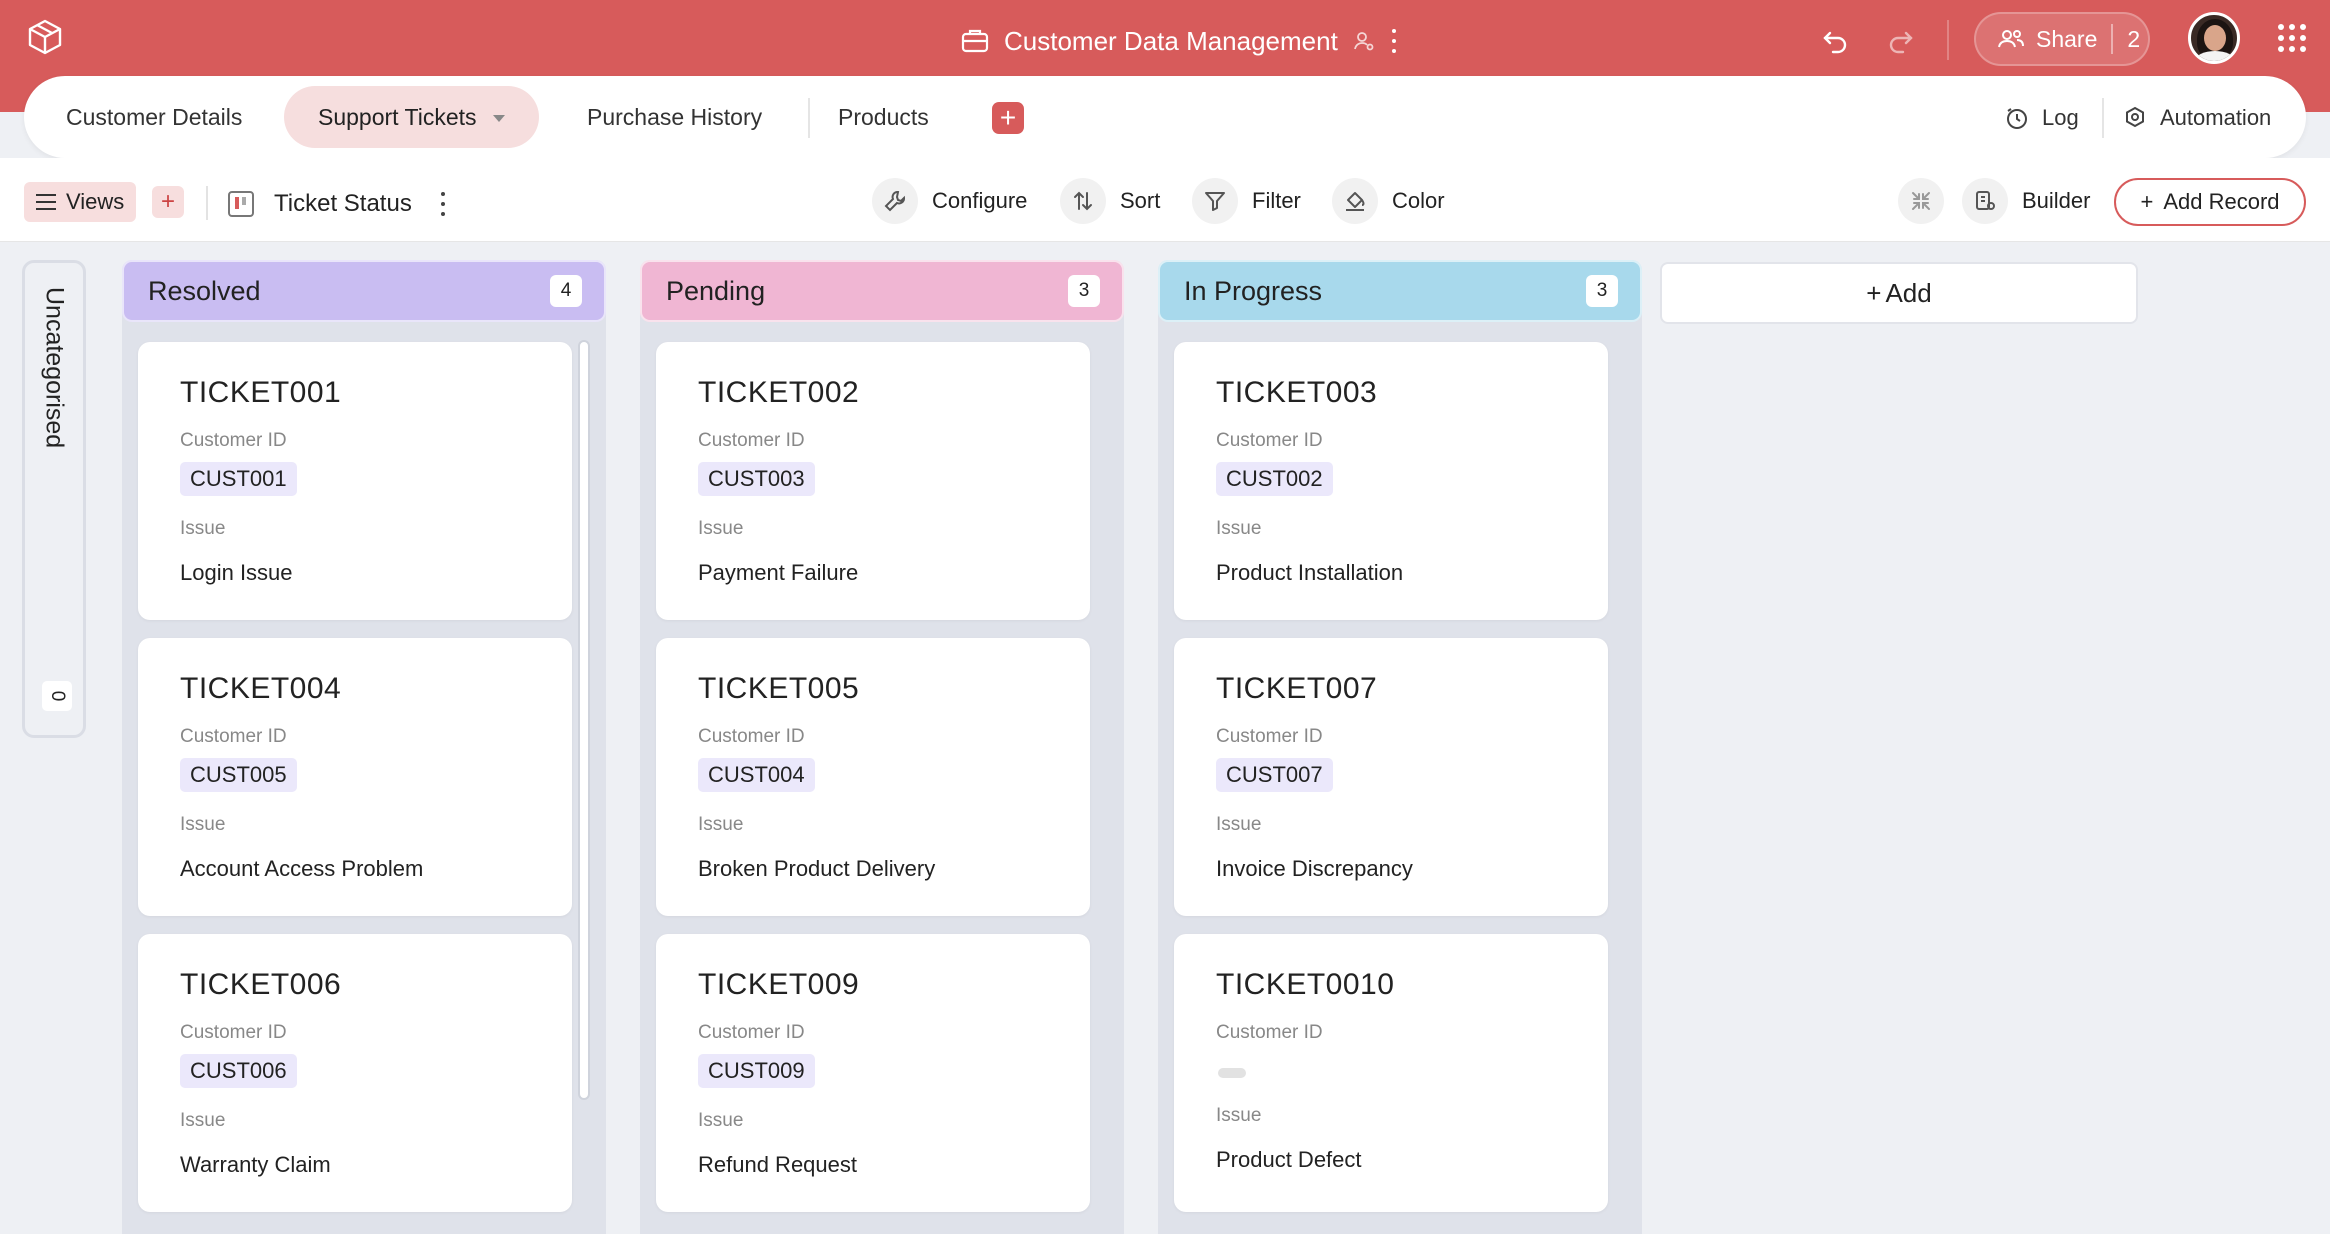 Image resolution: width=2330 pixels, height=1234 pixels. I want to click on user-avatar, so click(2214, 38).